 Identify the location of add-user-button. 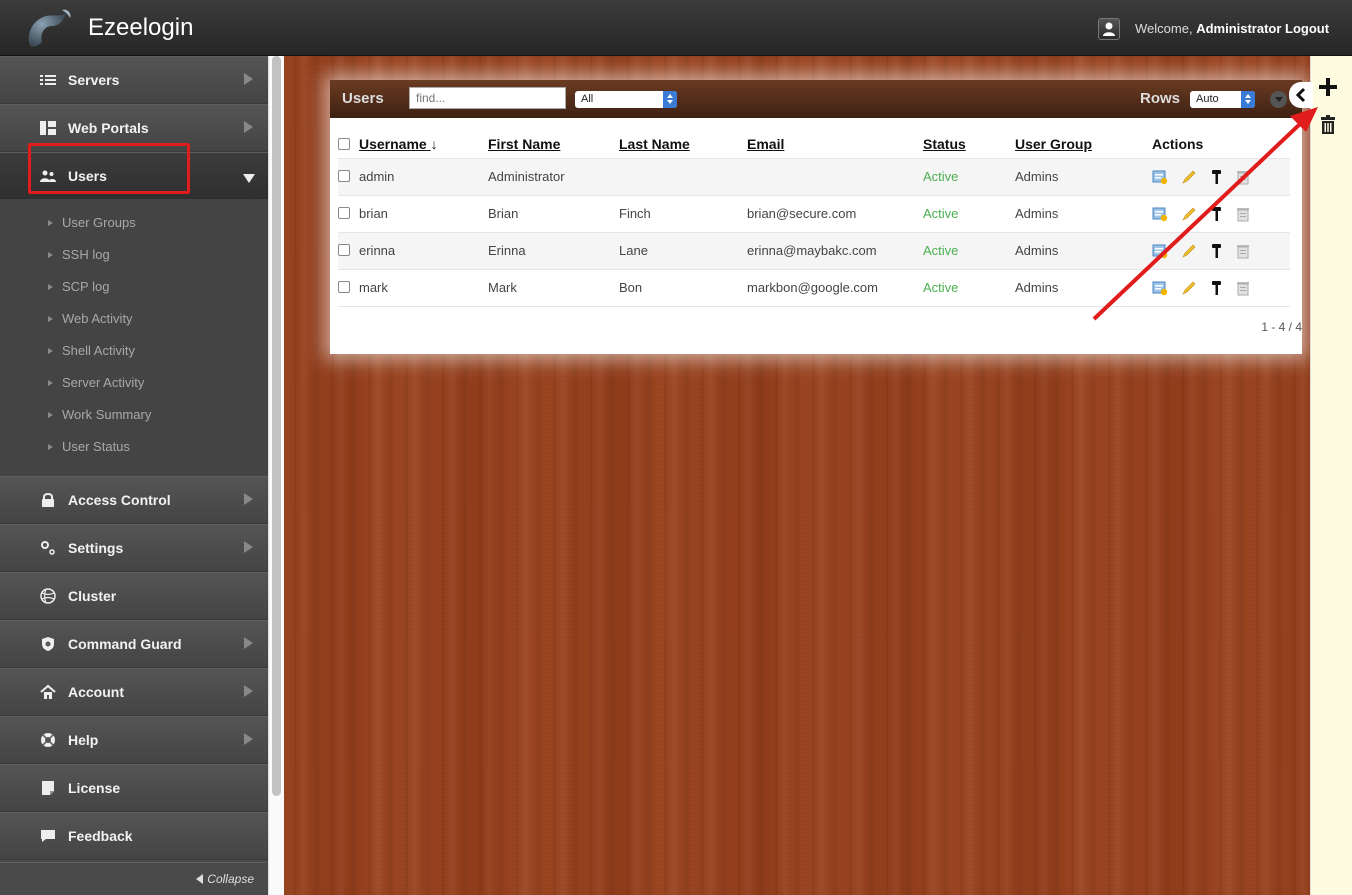
(1328, 87).